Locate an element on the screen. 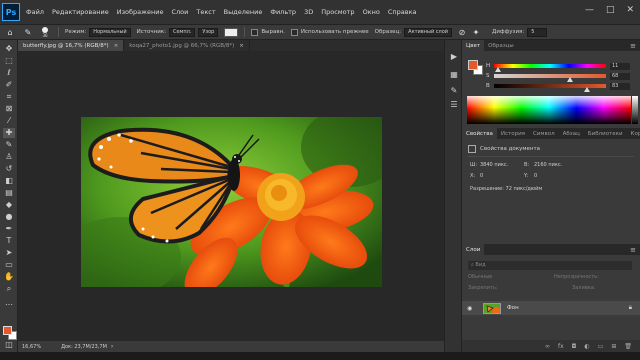 The width and height of the screenshot is (640, 360). menu-file: Файл is located at coordinates (35, 12).